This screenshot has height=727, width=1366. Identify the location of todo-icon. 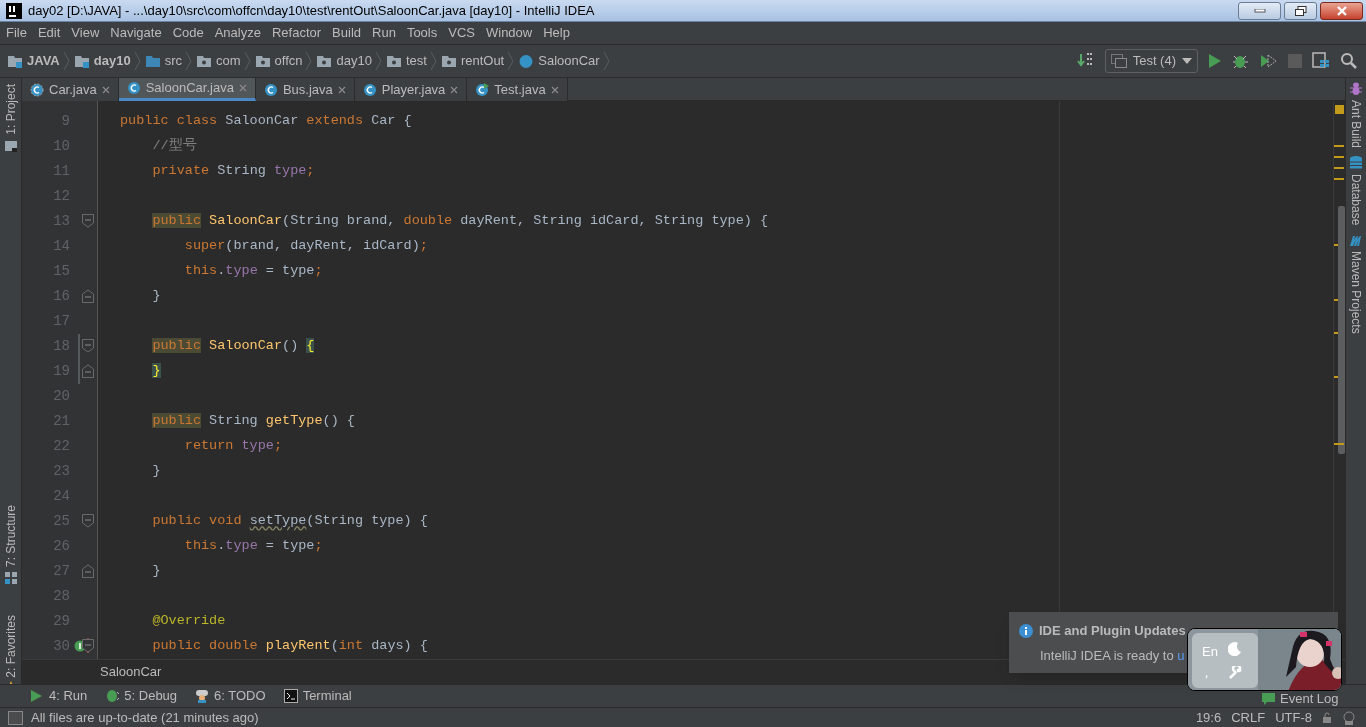
(202, 696).